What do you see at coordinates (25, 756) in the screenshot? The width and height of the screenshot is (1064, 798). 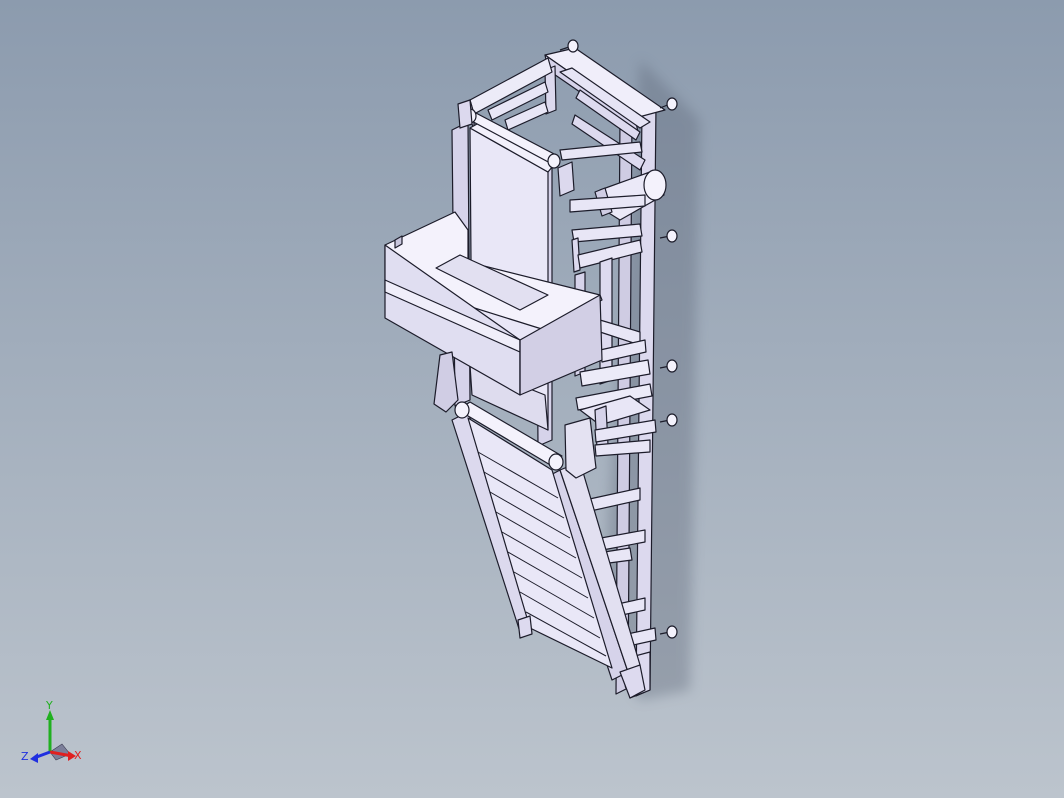 I see `z-axis-label: Z` at bounding box center [25, 756].